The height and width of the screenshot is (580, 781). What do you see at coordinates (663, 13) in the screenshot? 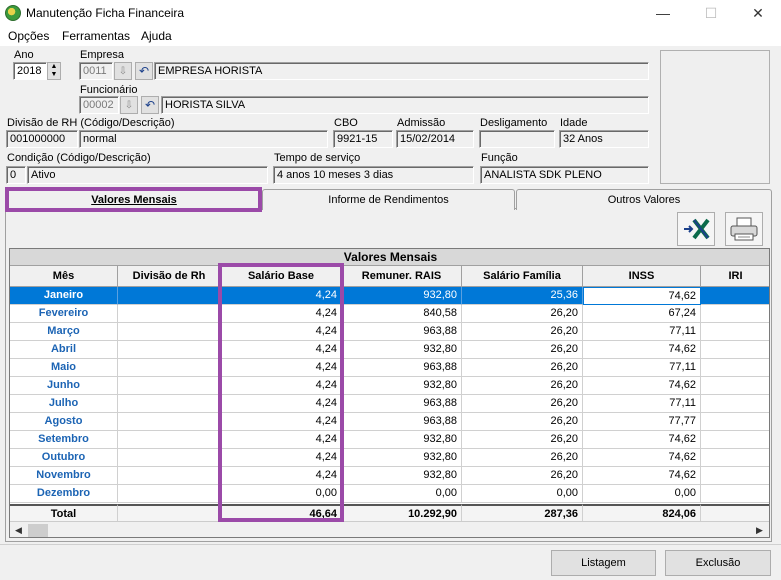
I see `minimize-button: —` at bounding box center [663, 13].